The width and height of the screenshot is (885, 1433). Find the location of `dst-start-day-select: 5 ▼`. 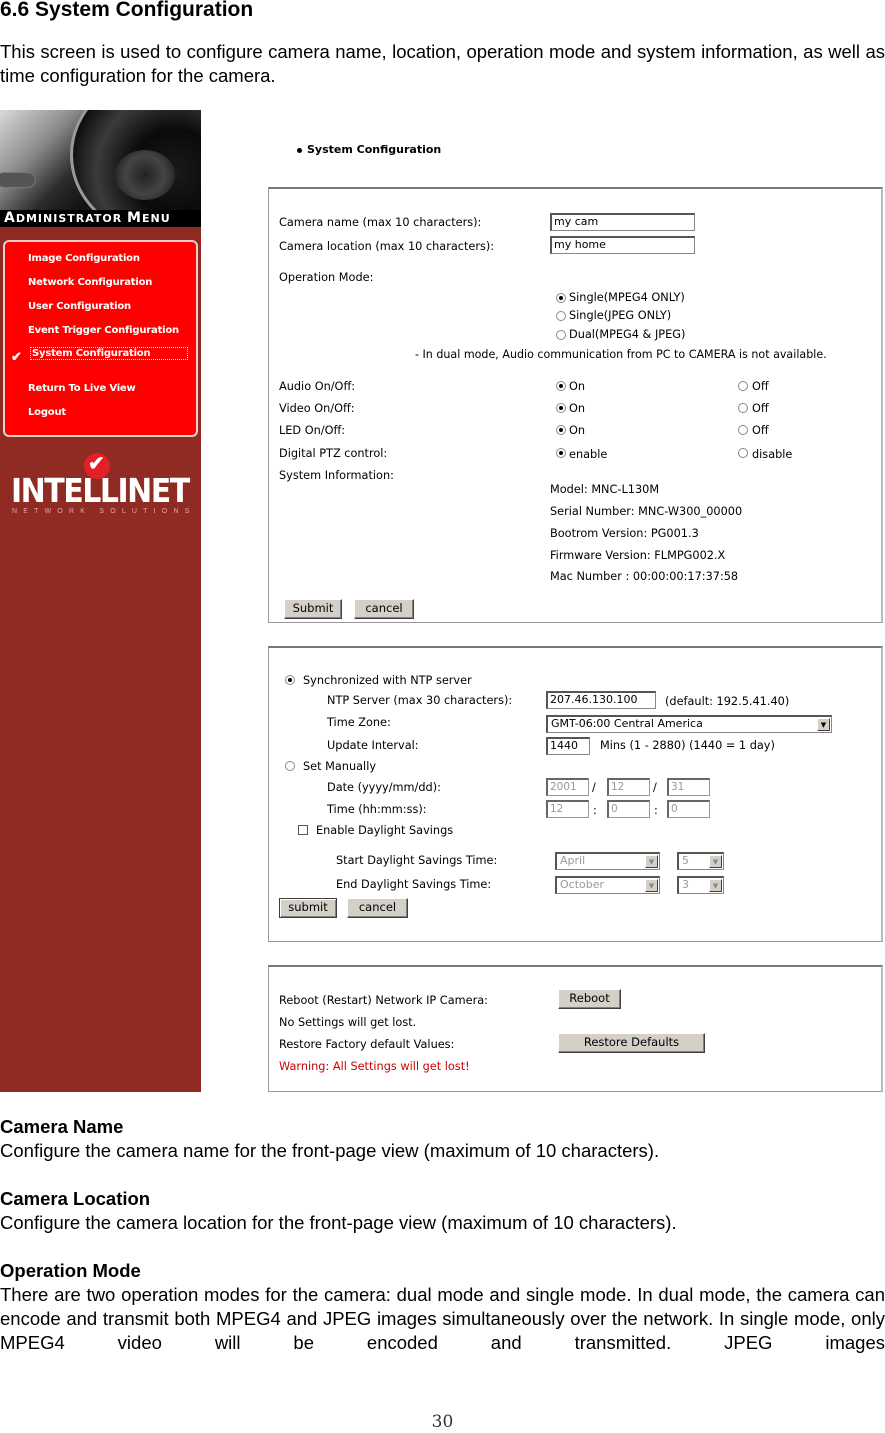

dst-start-day-select: 5 ▼ is located at coordinates (700, 861).